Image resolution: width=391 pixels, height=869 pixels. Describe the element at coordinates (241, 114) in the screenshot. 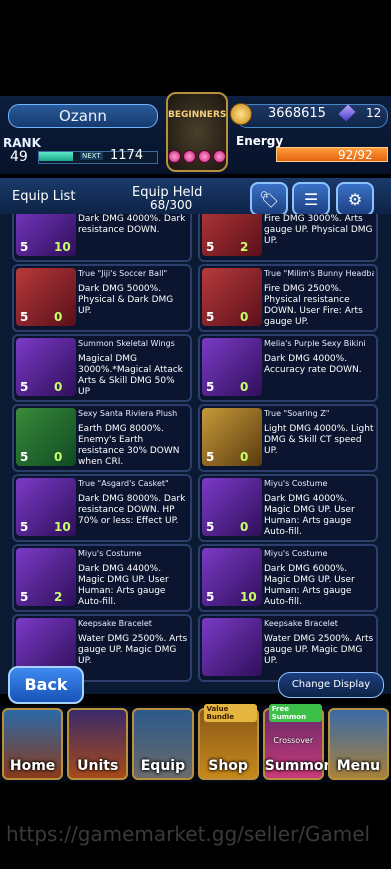

I see `gold-coin-icon` at that location.